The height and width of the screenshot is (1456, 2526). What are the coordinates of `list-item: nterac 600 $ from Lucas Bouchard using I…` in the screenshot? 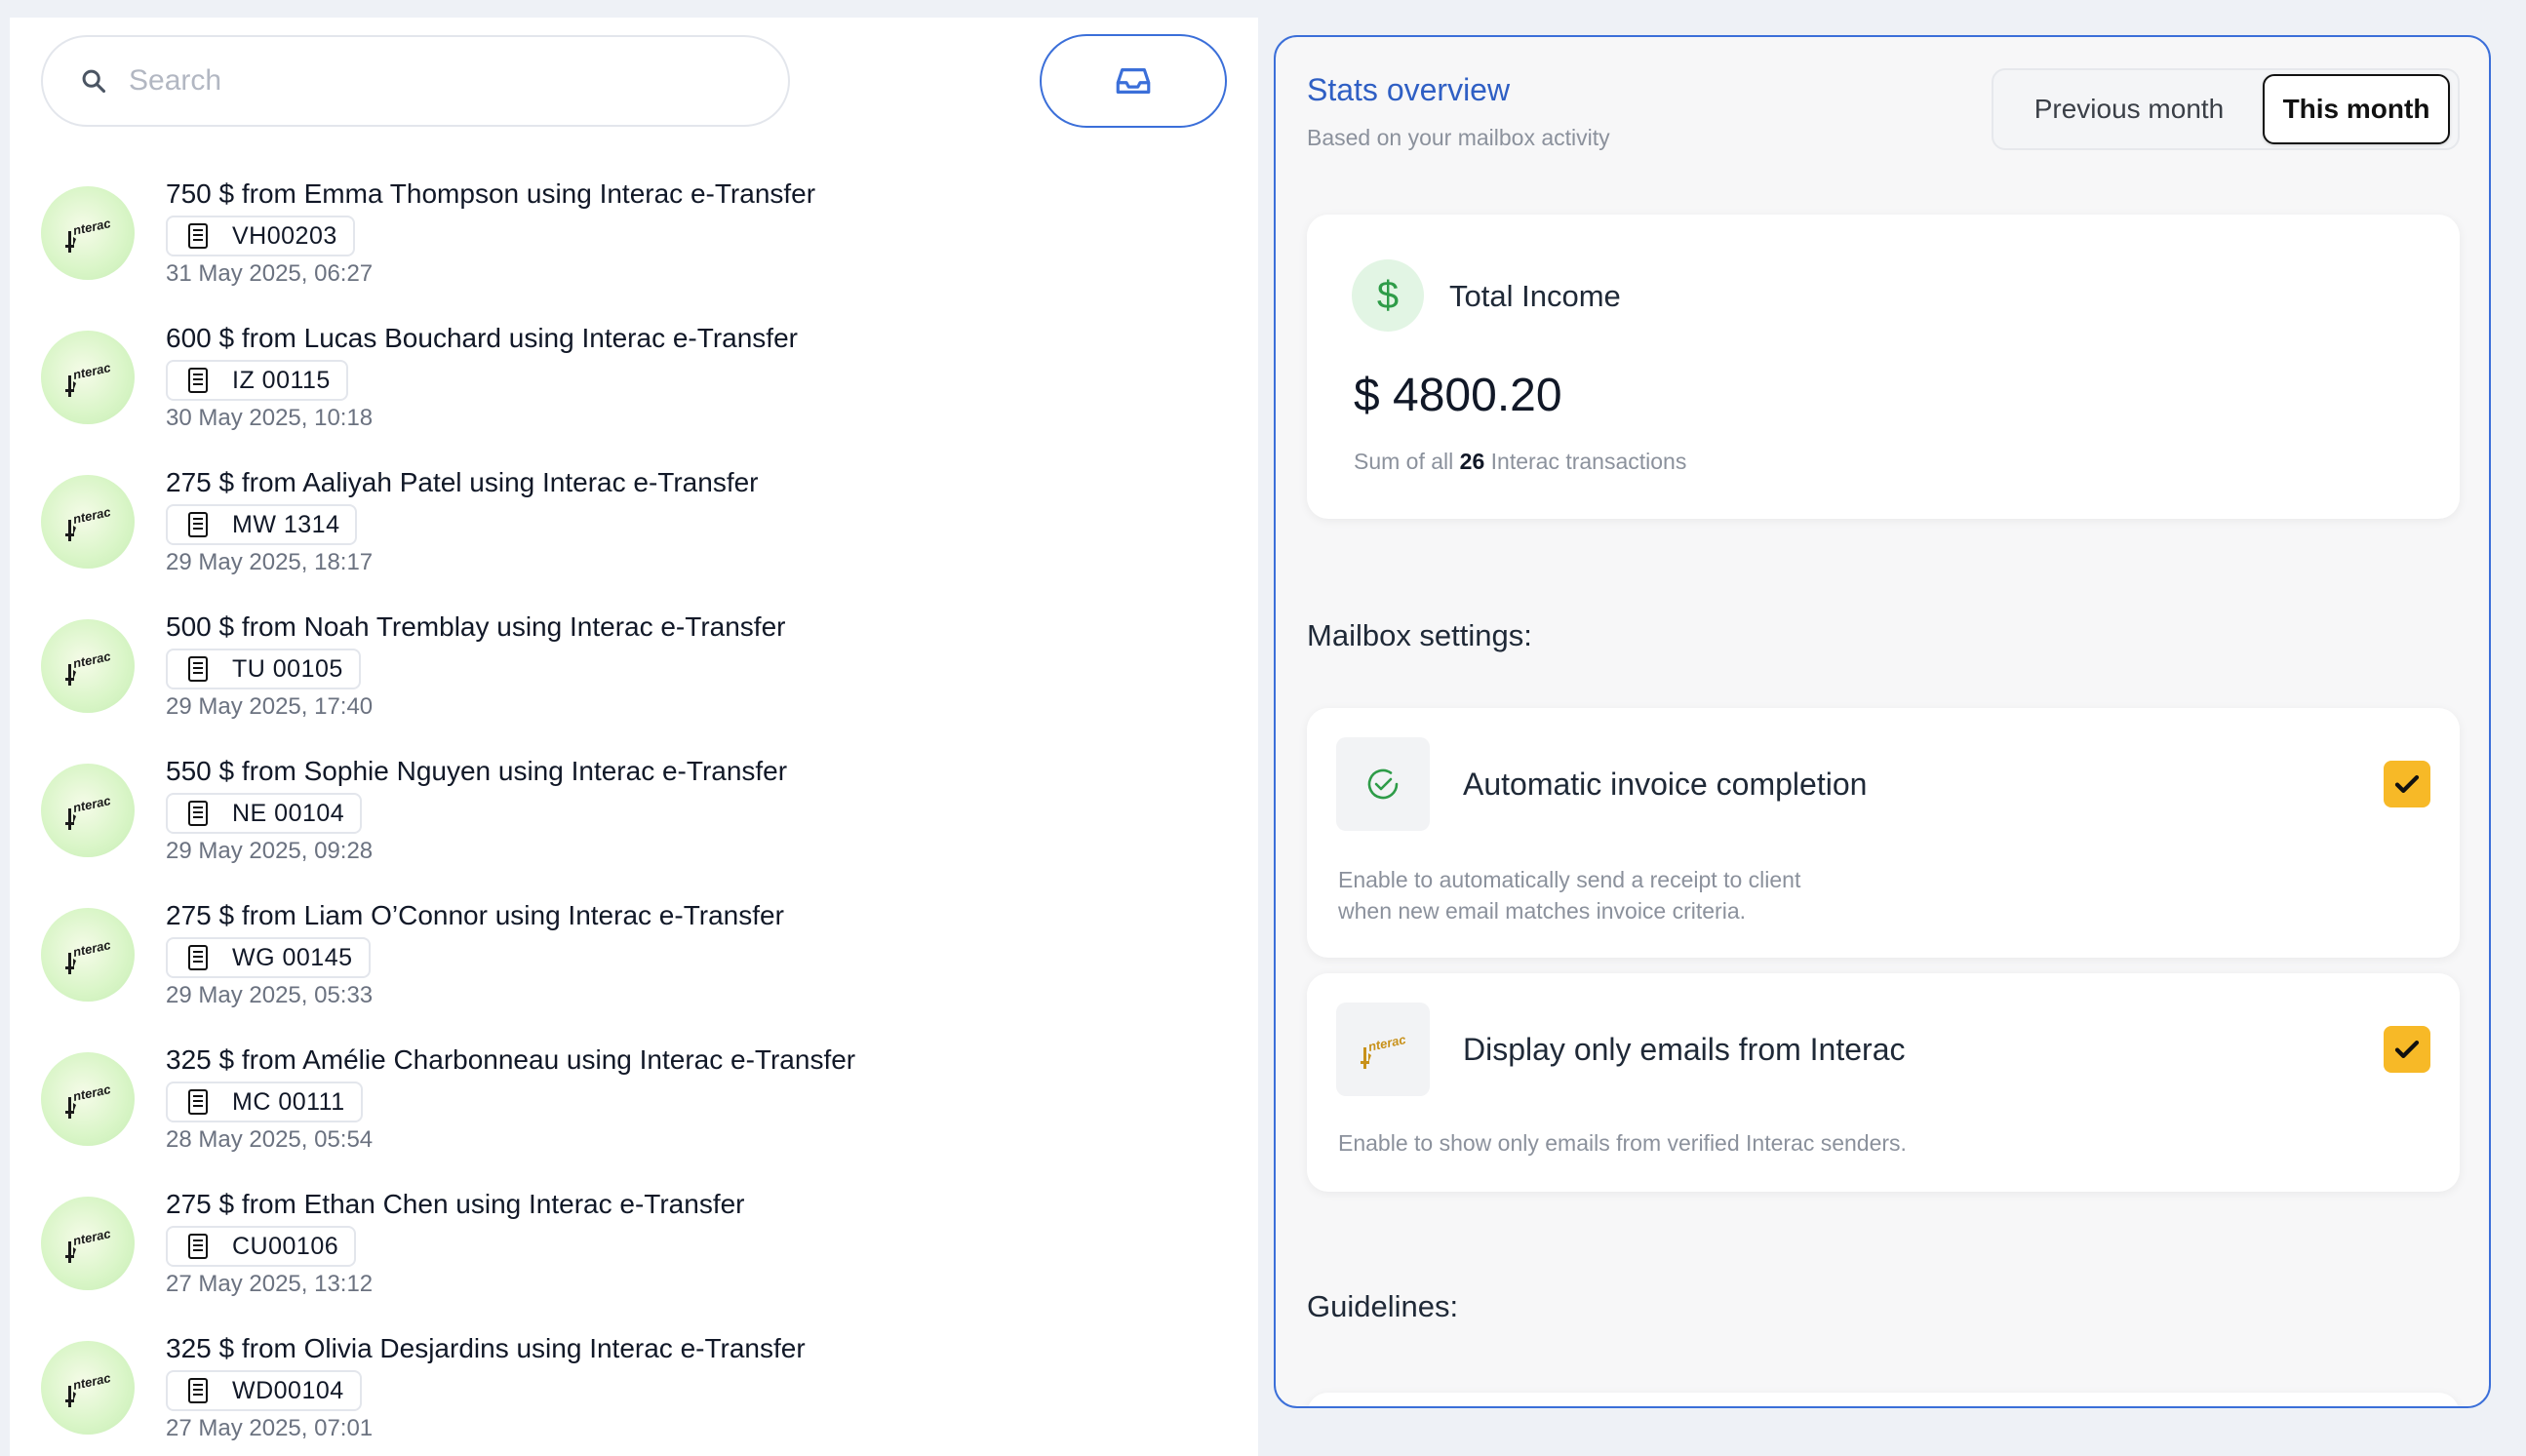 It's located at (634, 375).